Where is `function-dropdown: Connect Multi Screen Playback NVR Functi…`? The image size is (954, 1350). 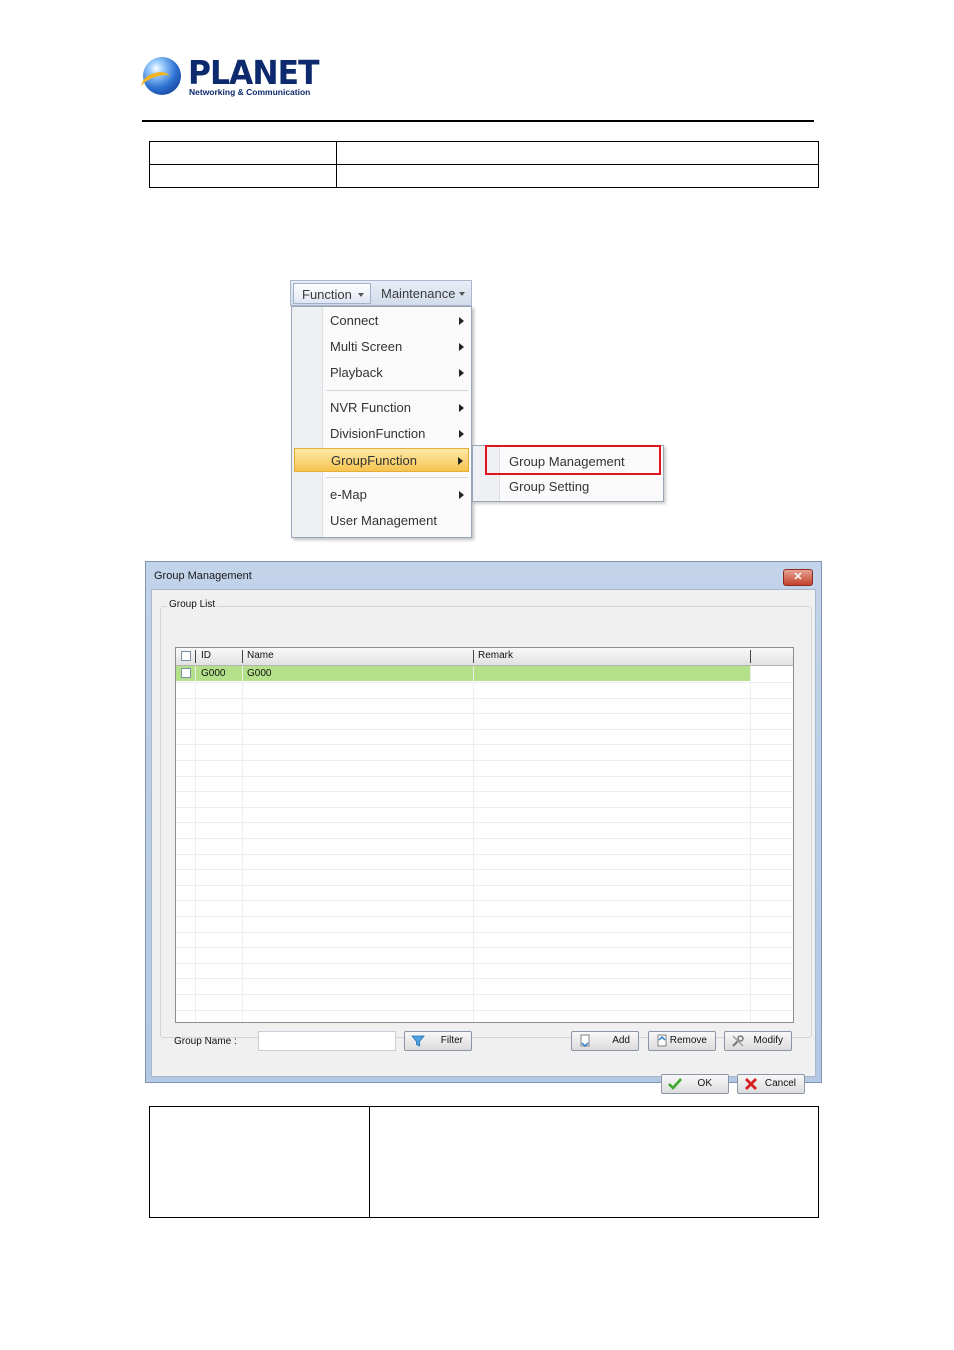
function-dropdown: Connect Multi Screen Playback NVR Functi… is located at coordinates (381, 422).